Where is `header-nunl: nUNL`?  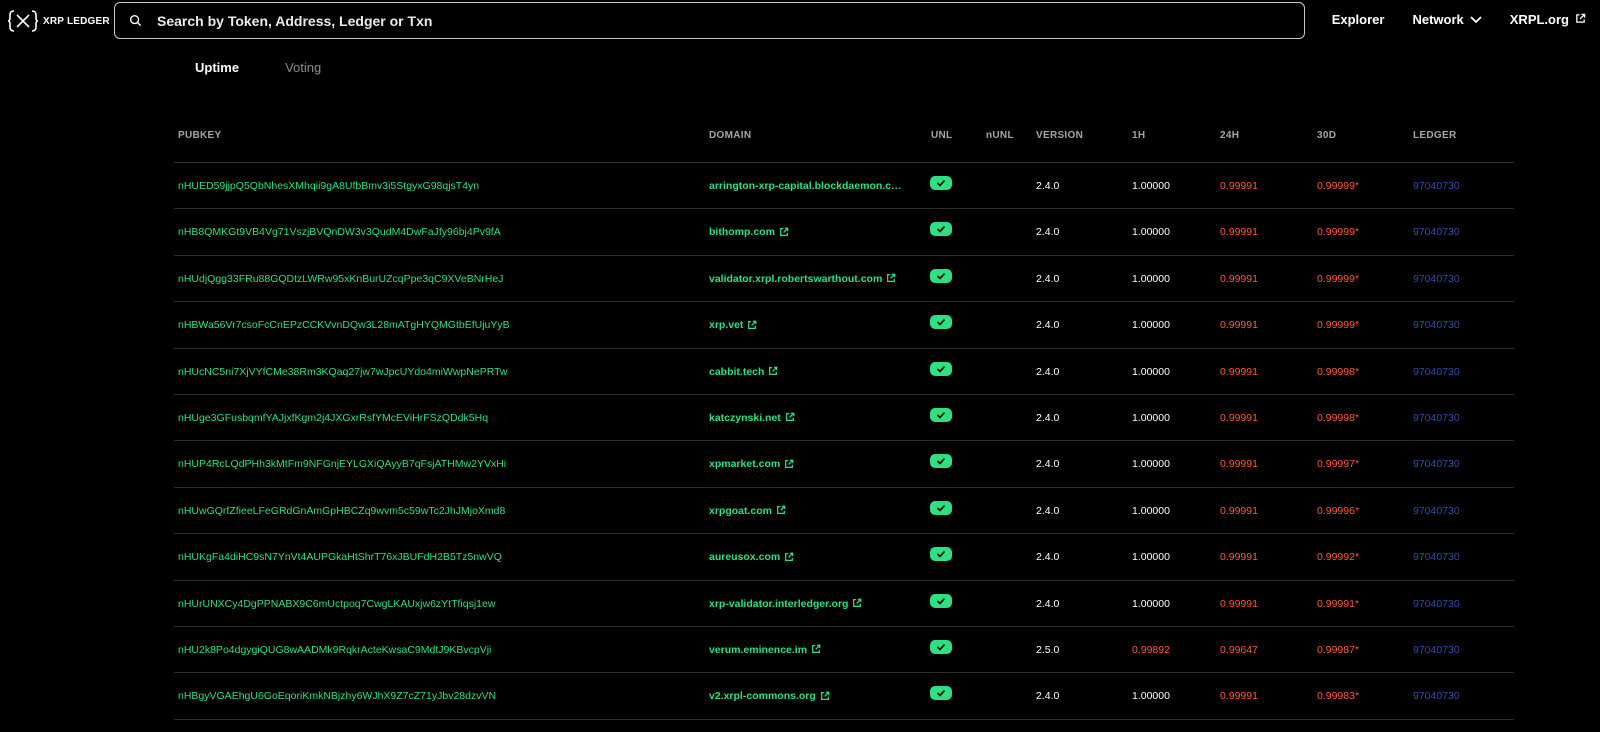 header-nunl: nUNL is located at coordinates (1000, 135).